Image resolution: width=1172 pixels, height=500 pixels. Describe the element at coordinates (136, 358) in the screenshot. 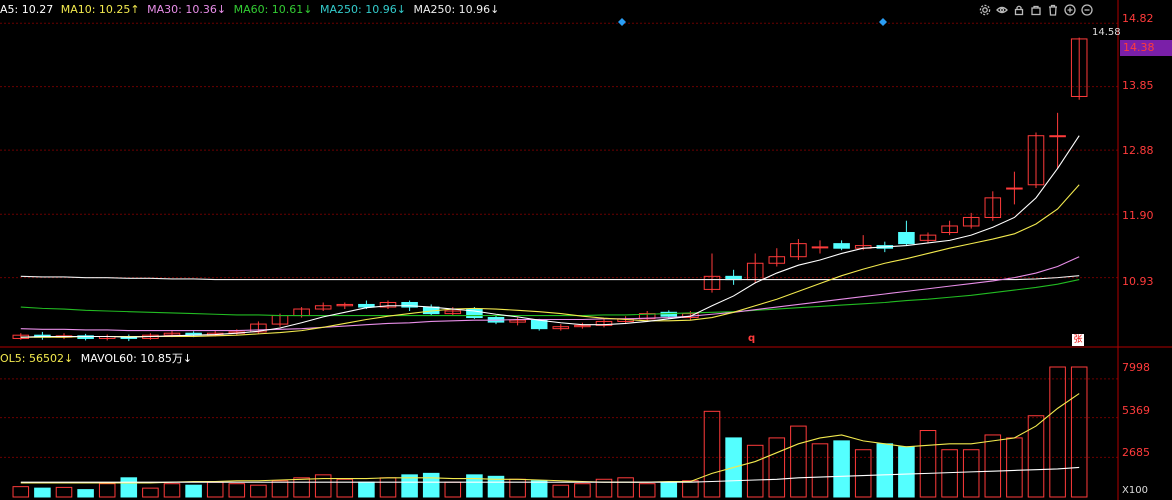

I see `mavol60-legend: MAVOL60: 10.85万↓` at that location.